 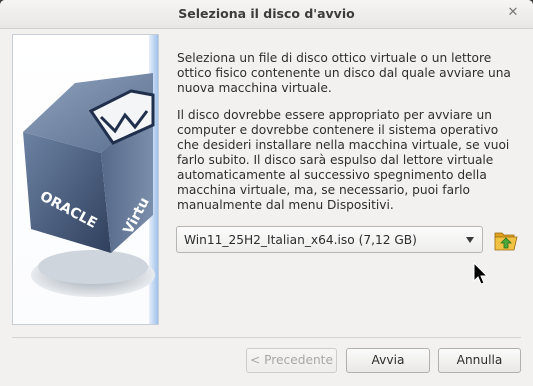 I want to click on title-bar: Seleziona il disco d'avvio ✕, so click(x=266, y=14).